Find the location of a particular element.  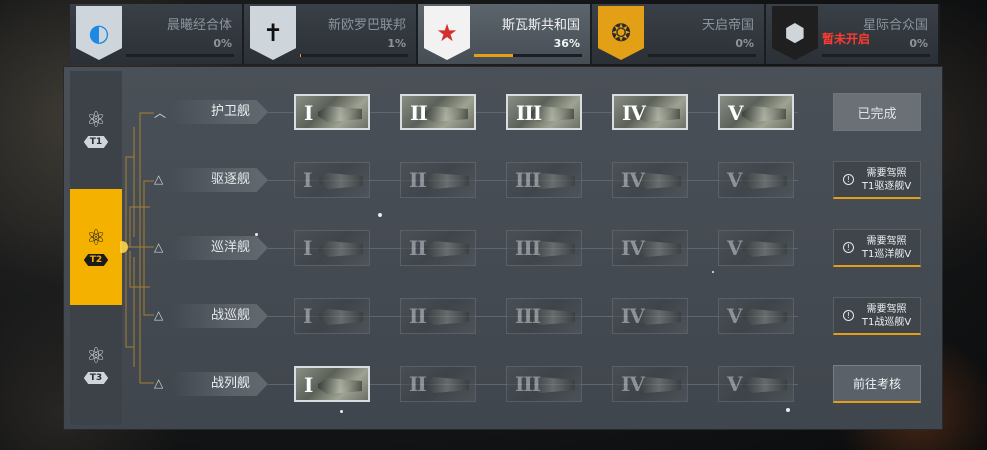

ship-class-row: △ 驱逐舰 I II III IV V! 需要驾照 T1驱逐舰V is located at coordinates (504, 180).